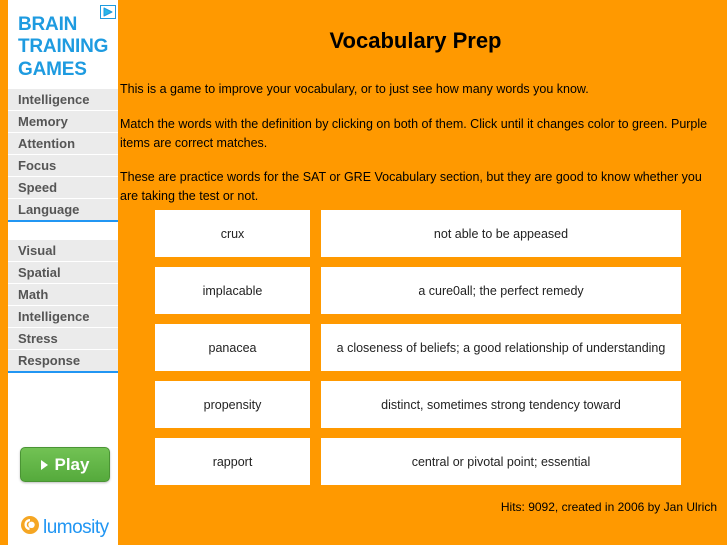  Describe the element at coordinates (63, 188) in the screenshot. I see `sidebar-item-speed: Speed` at that location.